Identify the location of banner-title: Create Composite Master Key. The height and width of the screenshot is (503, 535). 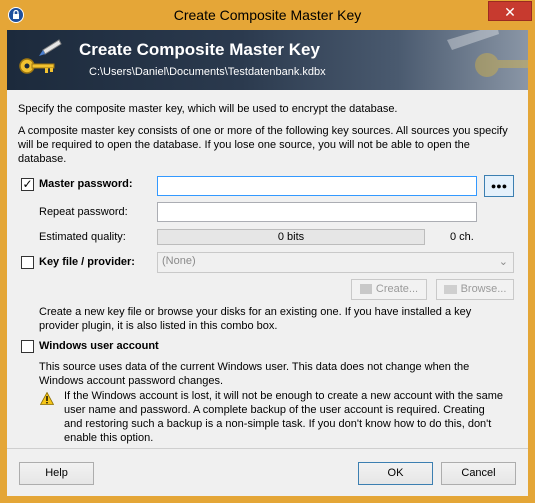
(199, 49).